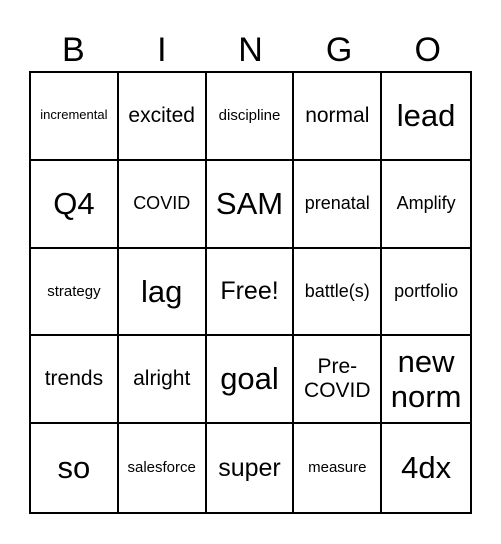 This screenshot has width=501, height=544. I want to click on bingo-cell: Amplify, so click(426, 205).